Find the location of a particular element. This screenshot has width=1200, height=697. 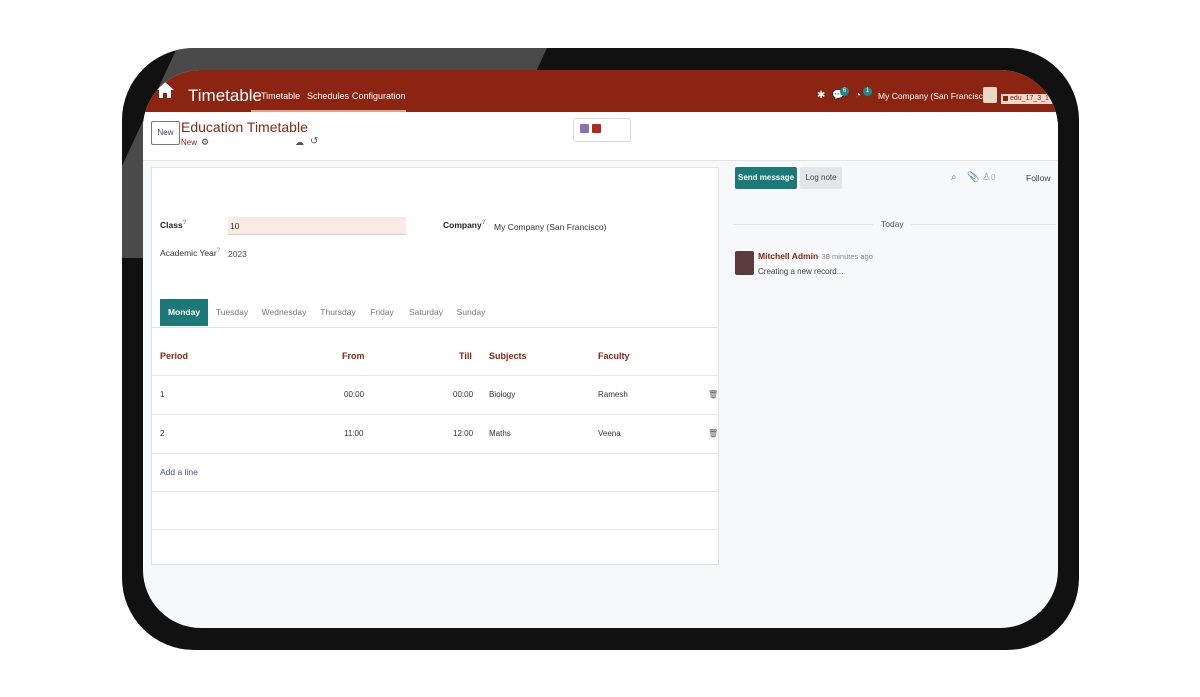

follow-button: Follow is located at coordinates (1038, 178).